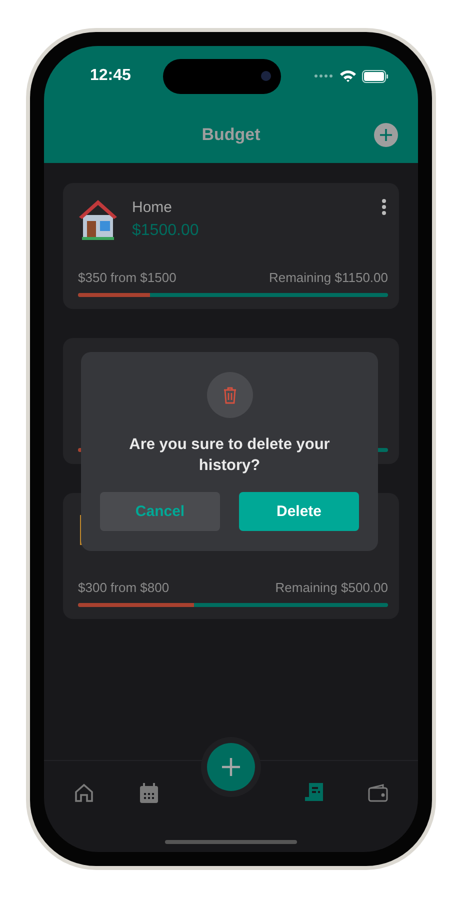 The width and height of the screenshot is (460, 900). Describe the element at coordinates (110, 76) in the screenshot. I see `status-time: 12:45` at that location.